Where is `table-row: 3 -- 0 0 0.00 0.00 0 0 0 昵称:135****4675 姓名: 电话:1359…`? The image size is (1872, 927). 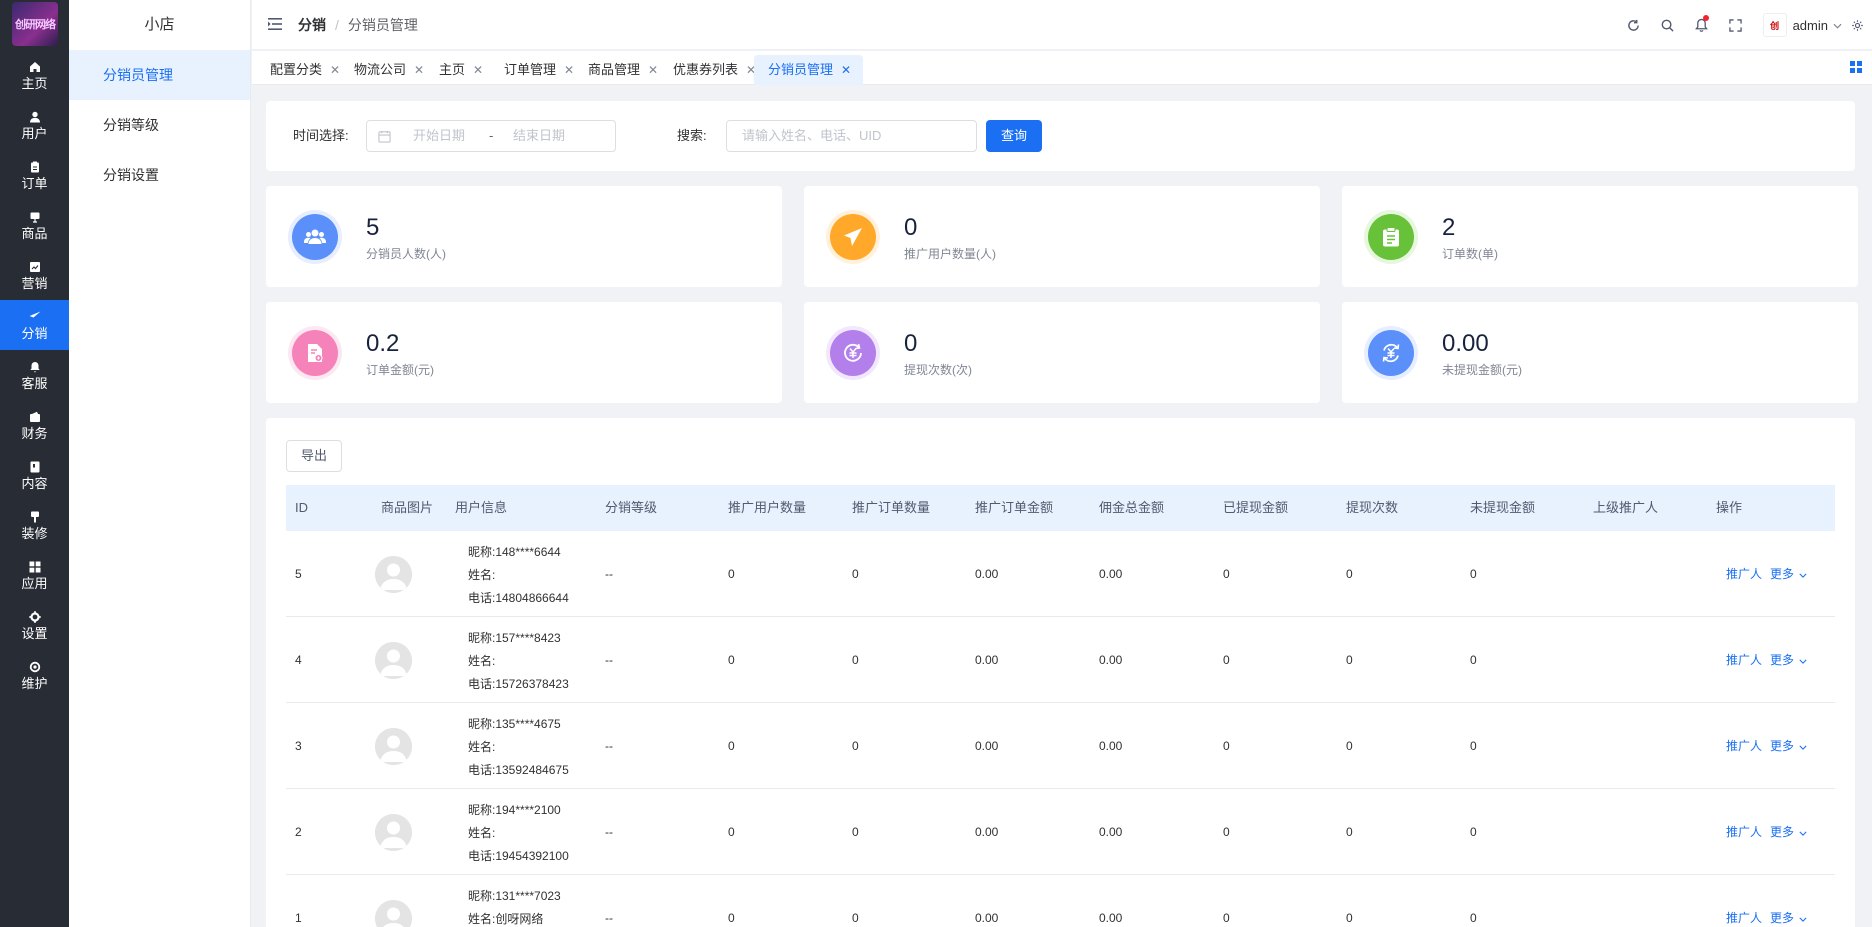 table-row: 3 -- 0 0 0.00 0.00 0 0 0 昵称:135****4675 姓名: 电话:1359… is located at coordinates (1060, 746).